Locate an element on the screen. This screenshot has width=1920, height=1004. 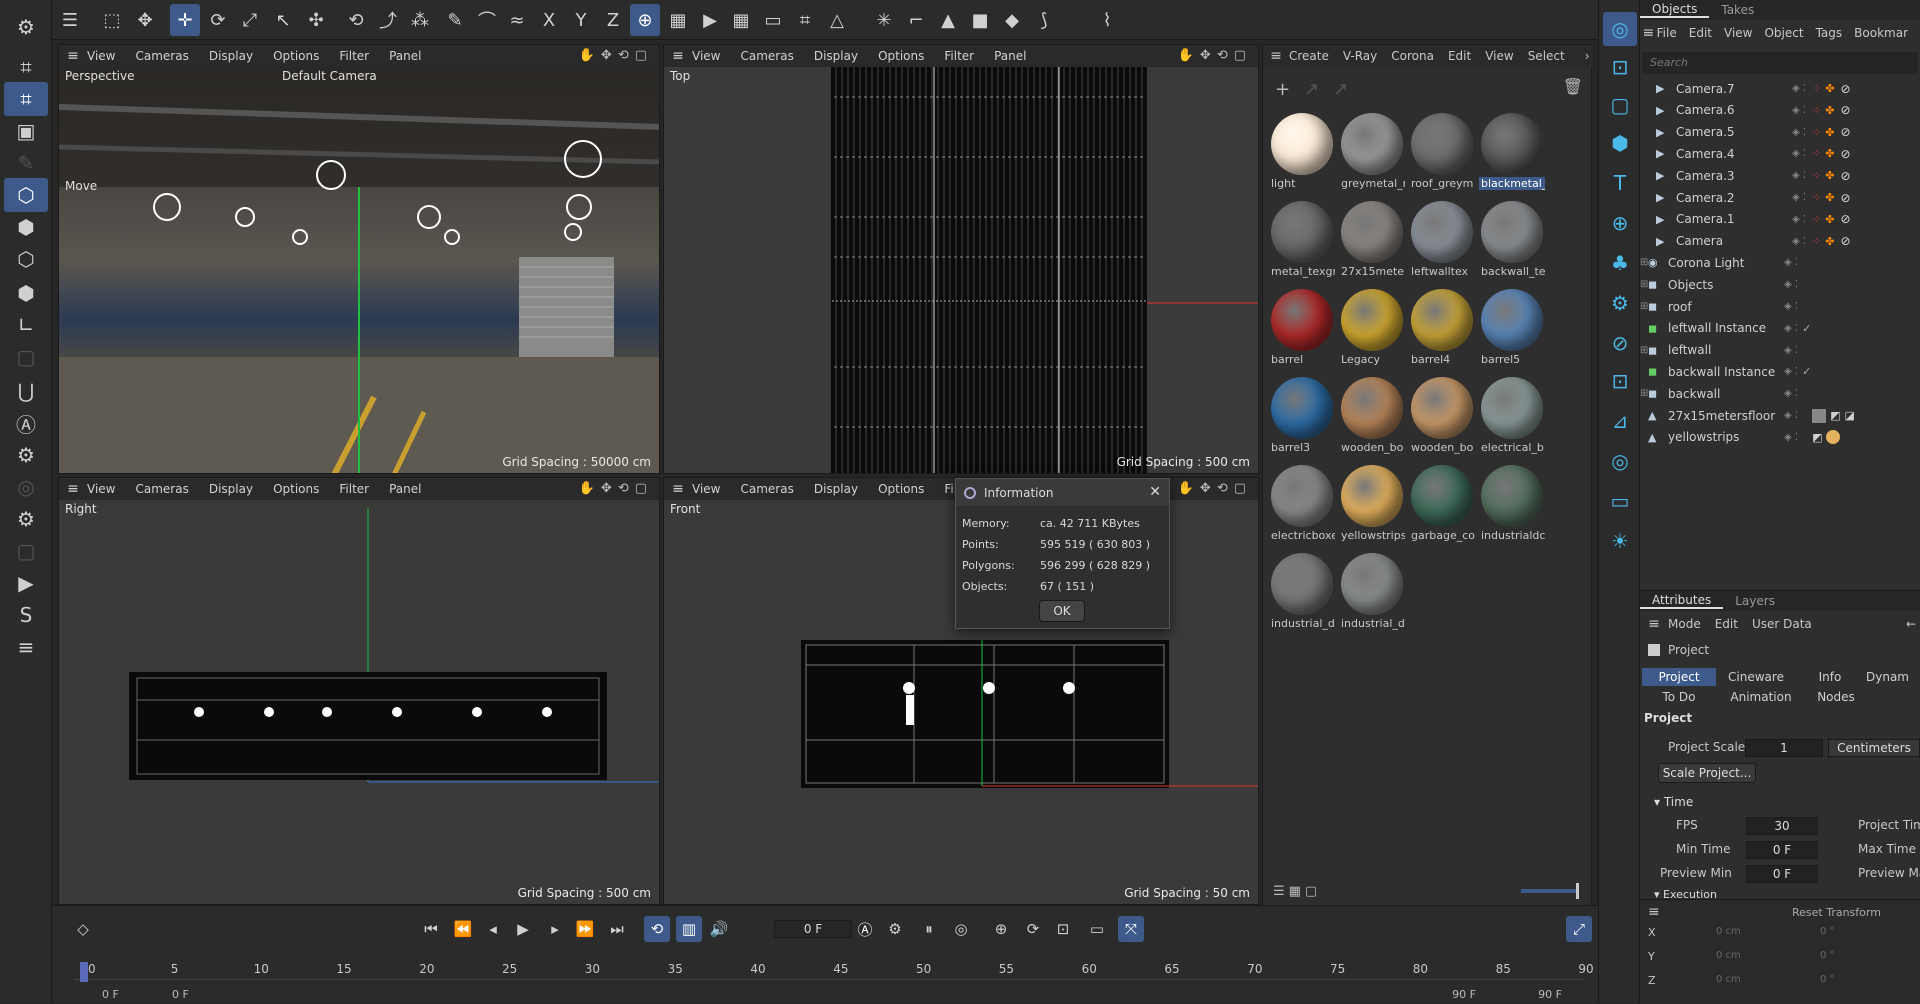
material-swatch: barrel4 is located at coordinates (1442, 329).